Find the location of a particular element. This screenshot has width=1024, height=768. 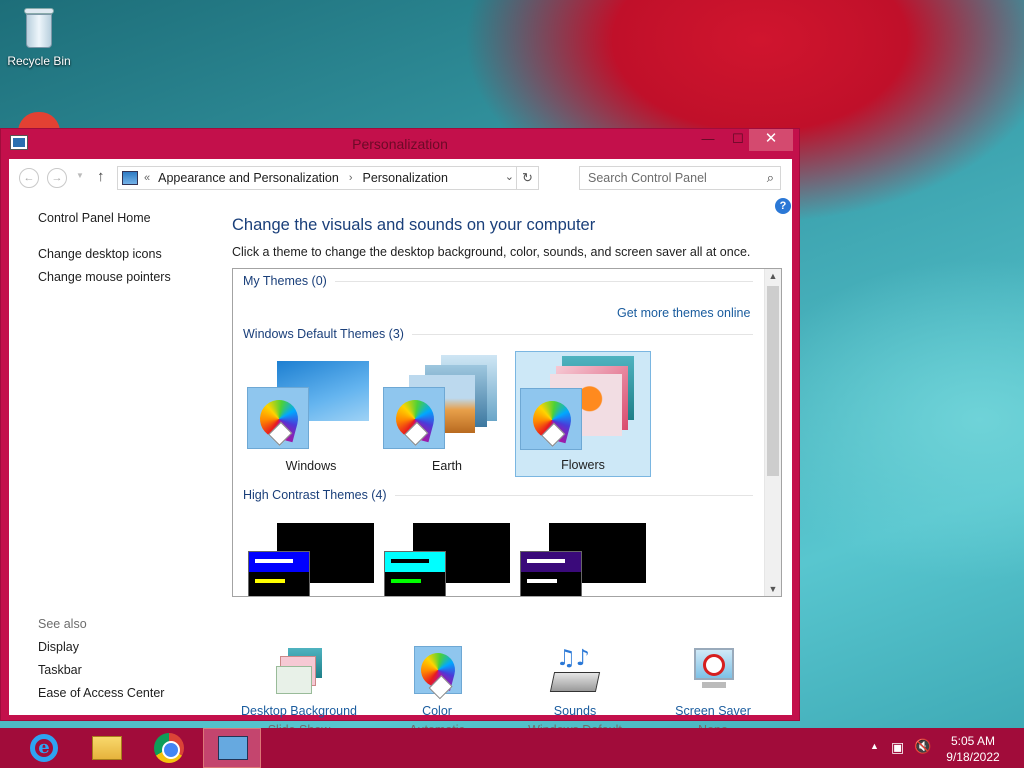

hc3-window is located at coordinates (551, 573).